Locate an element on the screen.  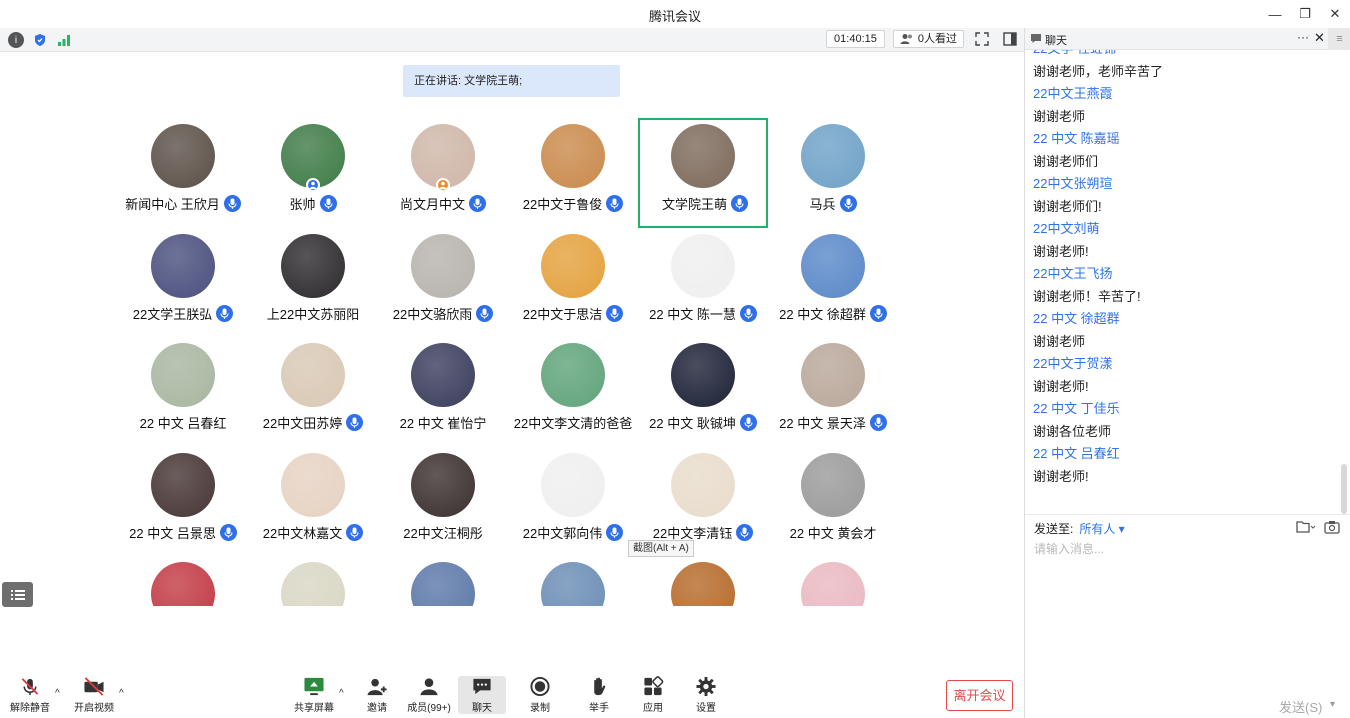
participant-tile: 文学院王萌 is located at coordinates (703, 173).